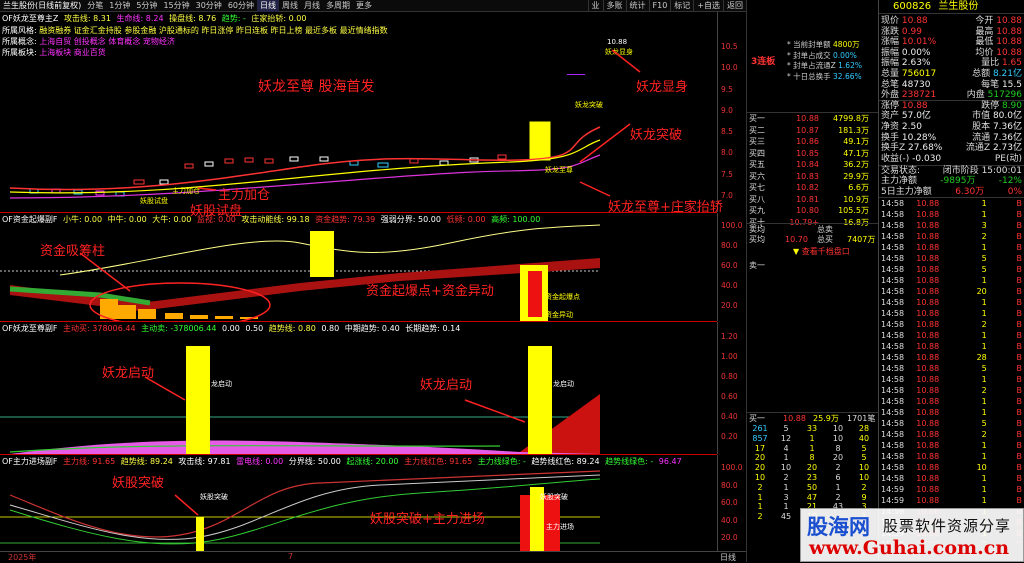 The height and width of the screenshot is (563, 1024). Describe the element at coordinates (1011, 63) in the screenshot. I see `quote-value: 1.65` at that location.